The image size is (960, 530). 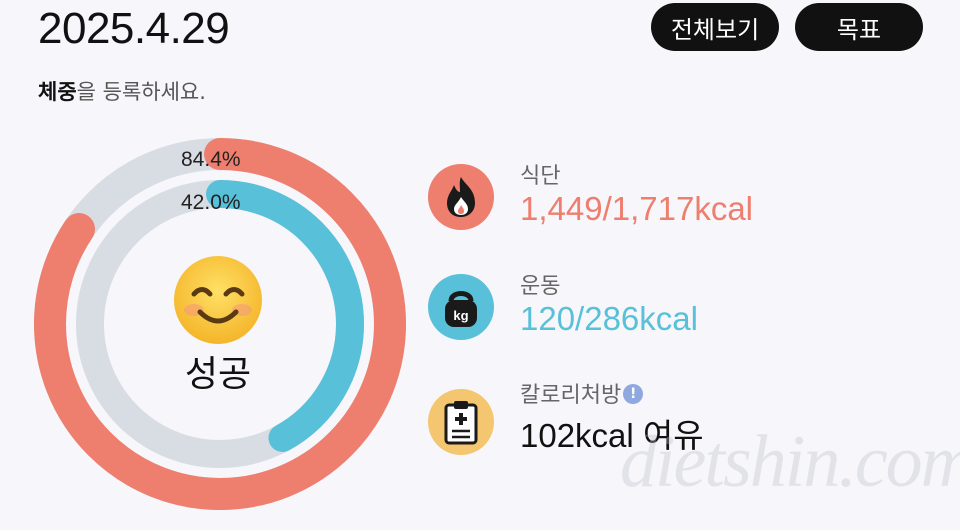 What do you see at coordinates (211, 159) in the screenshot?
I see `outer-ring-percent: 84.4%` at bounding box center [211, 159].